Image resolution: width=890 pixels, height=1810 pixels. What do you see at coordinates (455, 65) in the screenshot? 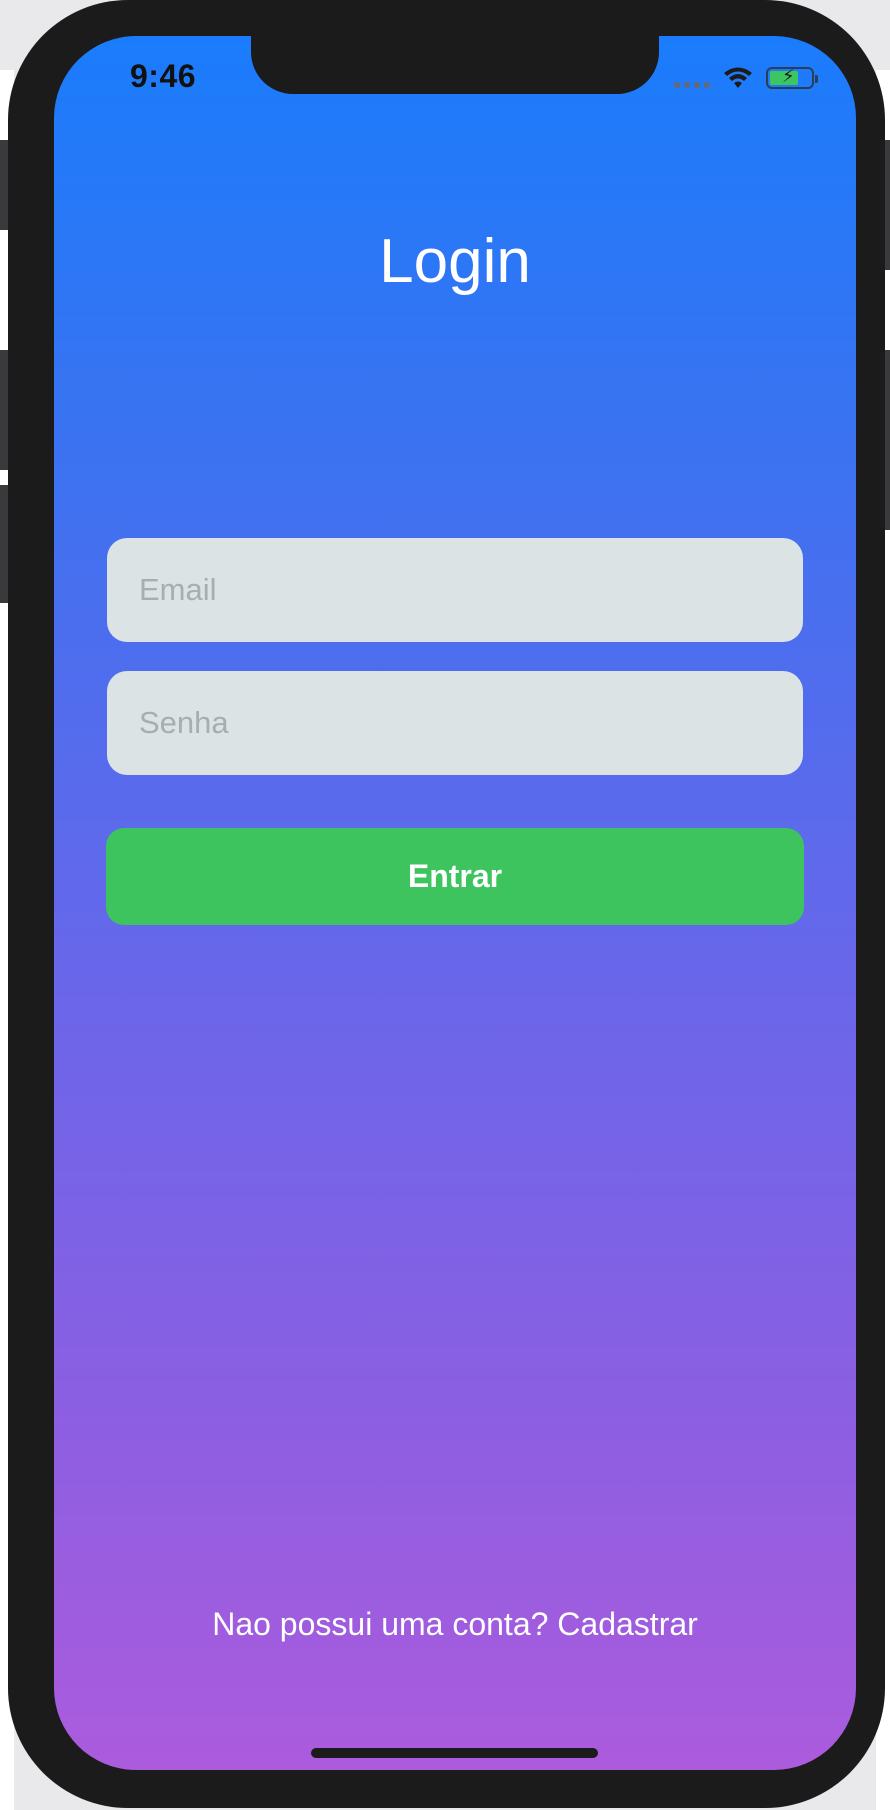
I see `device-notch` at bounding box center [455, 65].